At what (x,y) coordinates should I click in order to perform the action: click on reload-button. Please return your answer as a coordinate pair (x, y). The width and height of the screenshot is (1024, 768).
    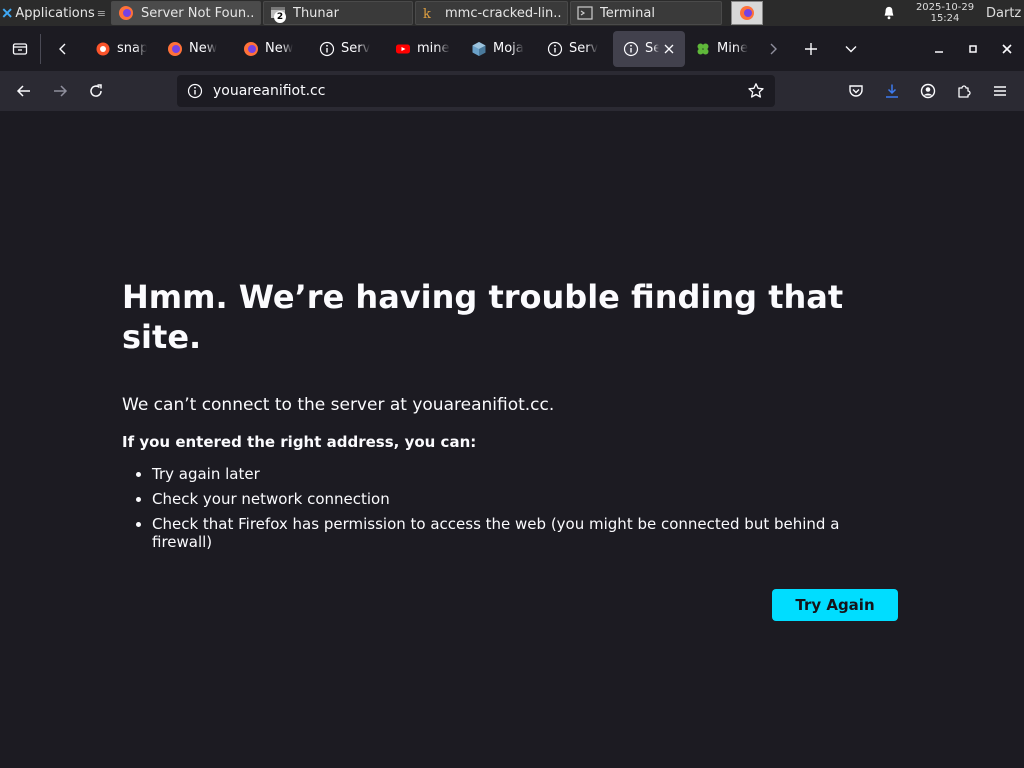
    Looking at the image, I should click on (96, 91).